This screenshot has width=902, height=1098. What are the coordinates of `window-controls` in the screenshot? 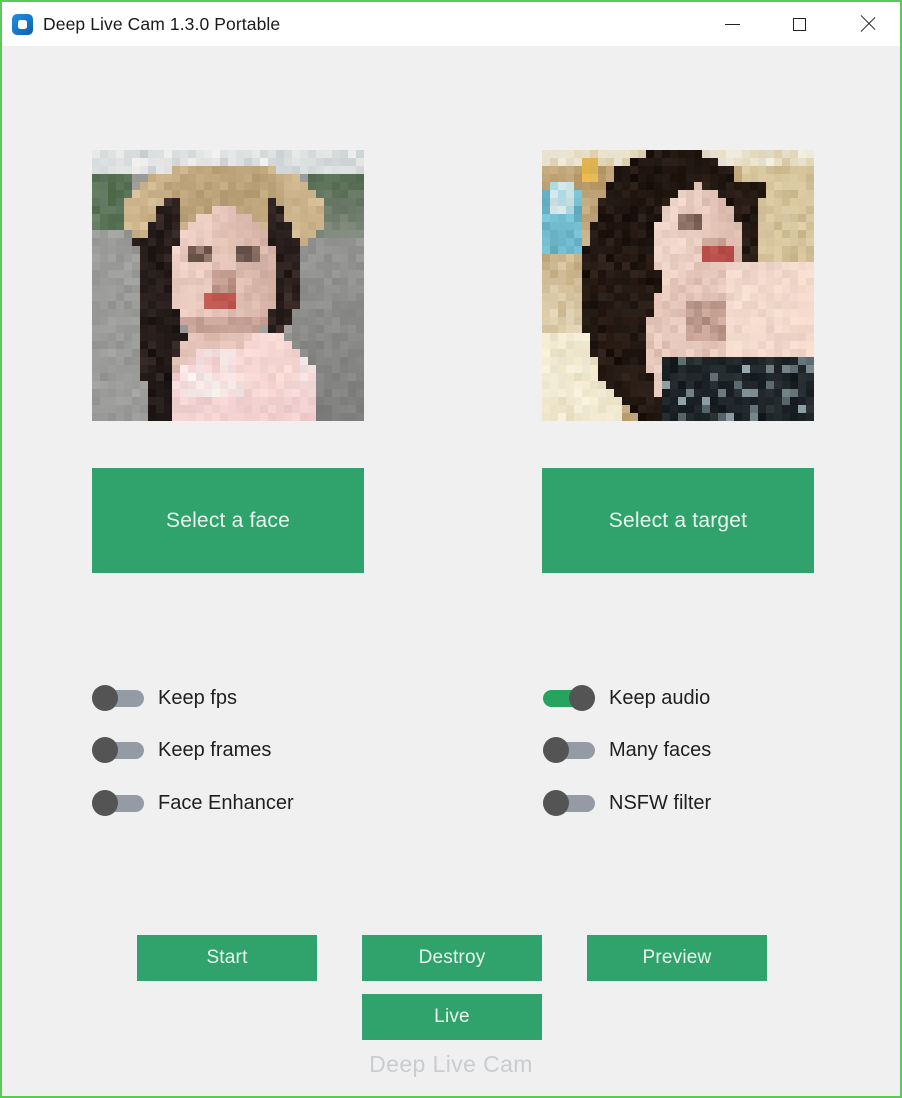 It's located at (799, 24).